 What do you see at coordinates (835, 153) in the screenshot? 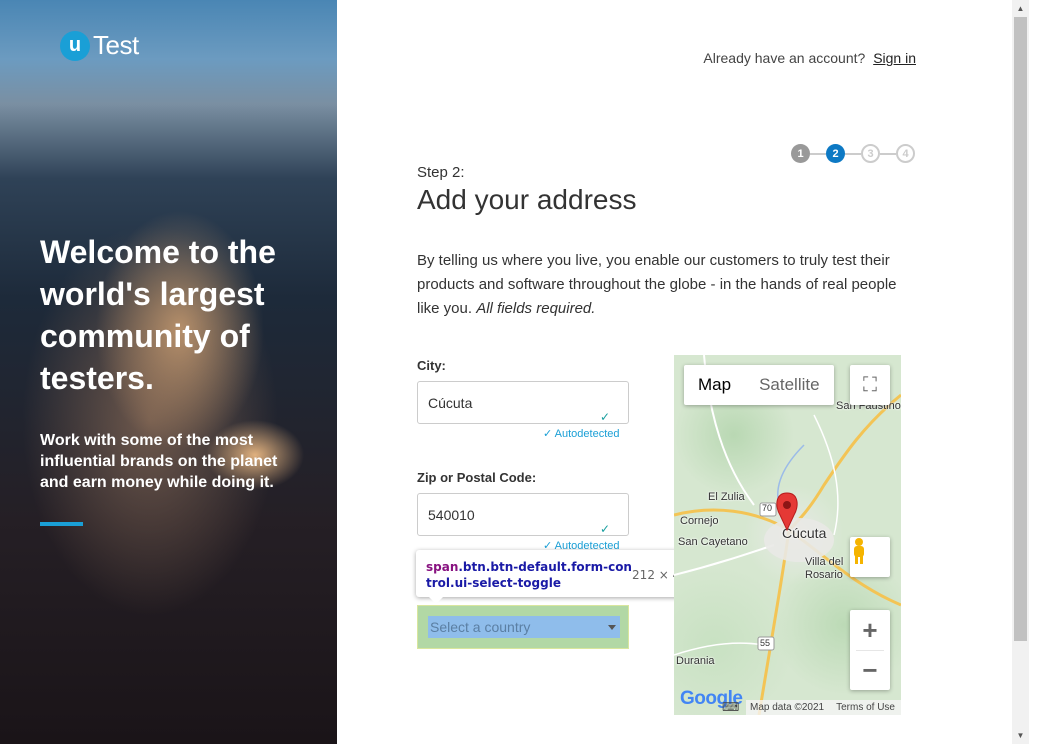
I see `step-2: 2` at bounding box center [835, 153].